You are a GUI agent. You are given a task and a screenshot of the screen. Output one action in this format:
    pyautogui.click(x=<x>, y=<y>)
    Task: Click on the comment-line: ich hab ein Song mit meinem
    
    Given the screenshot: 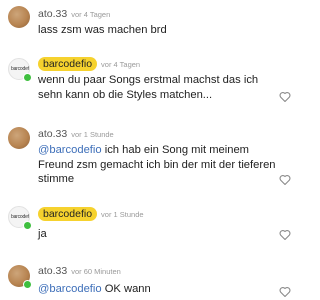 What is the action you would take?
    pyautogui.click(x=175, y=150)
    